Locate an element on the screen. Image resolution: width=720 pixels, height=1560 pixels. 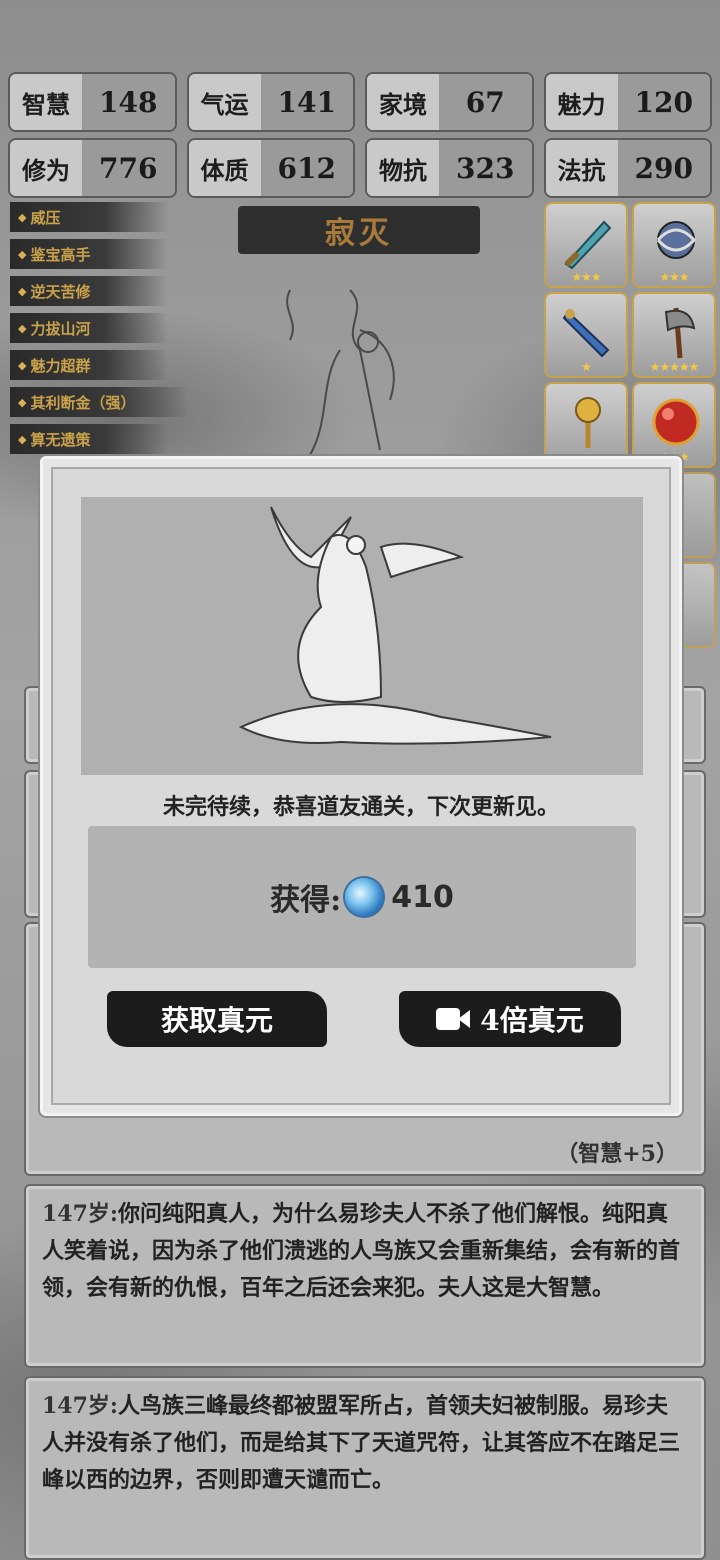
claim-reward-button: 获取真元 is located at coordinates (217, 1019).